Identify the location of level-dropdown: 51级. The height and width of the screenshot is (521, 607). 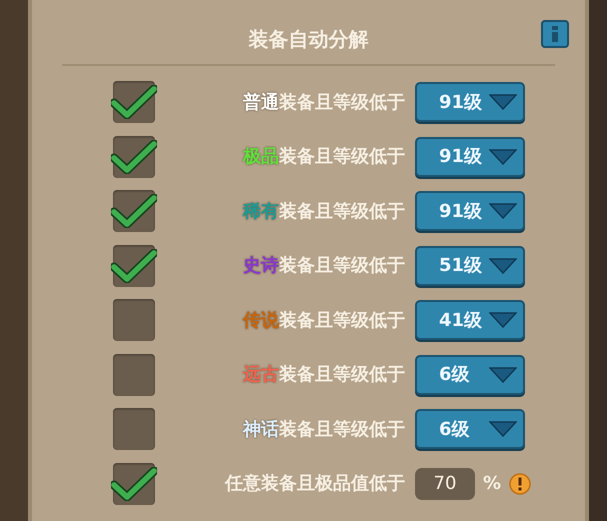
(470, 266).